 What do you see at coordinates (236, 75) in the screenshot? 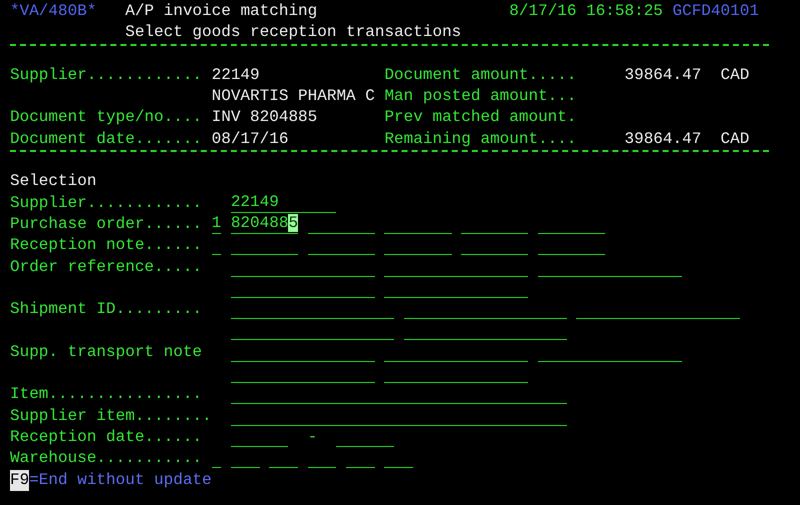
I see `field-value: 22149` at bounding box center [236, 75].